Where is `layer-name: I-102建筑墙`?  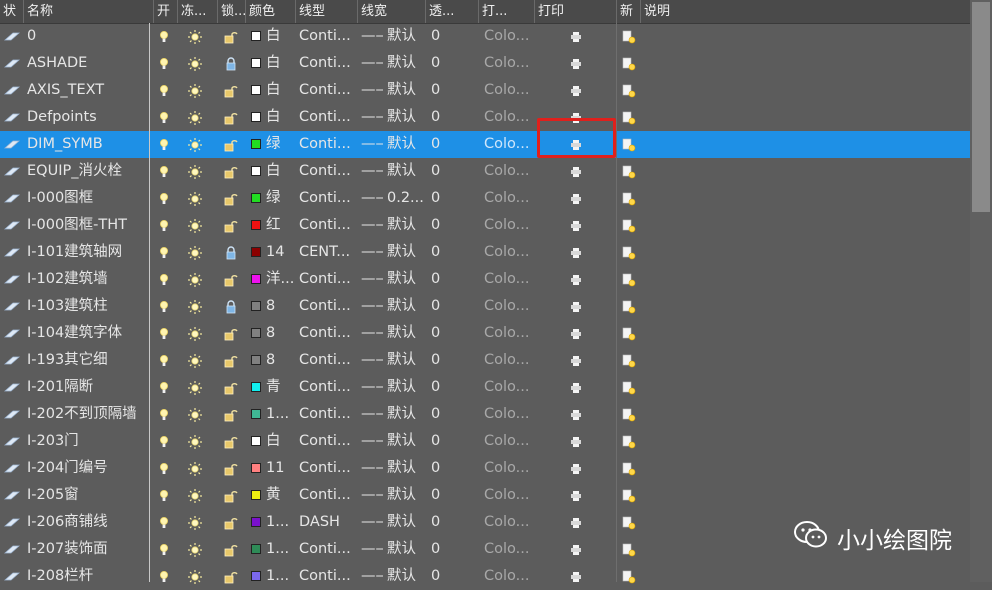
layer-name: I-102建筑墙 is located at coordinates (88, 279).